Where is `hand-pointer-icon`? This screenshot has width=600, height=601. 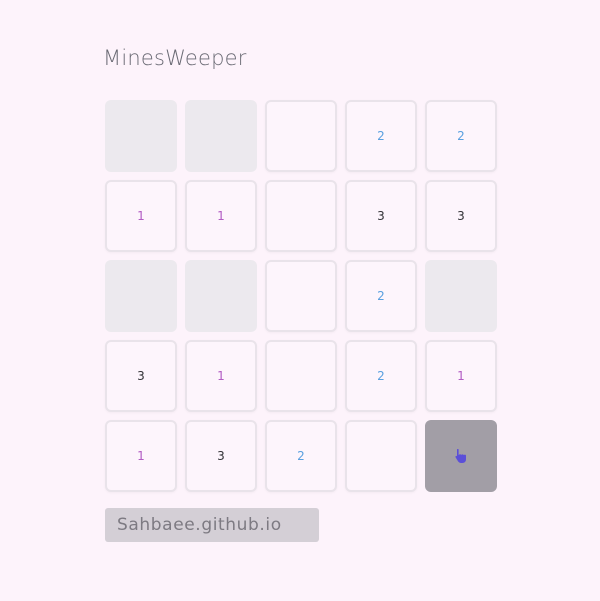
hand-pointer-icon is located at coordinates (460, 455).